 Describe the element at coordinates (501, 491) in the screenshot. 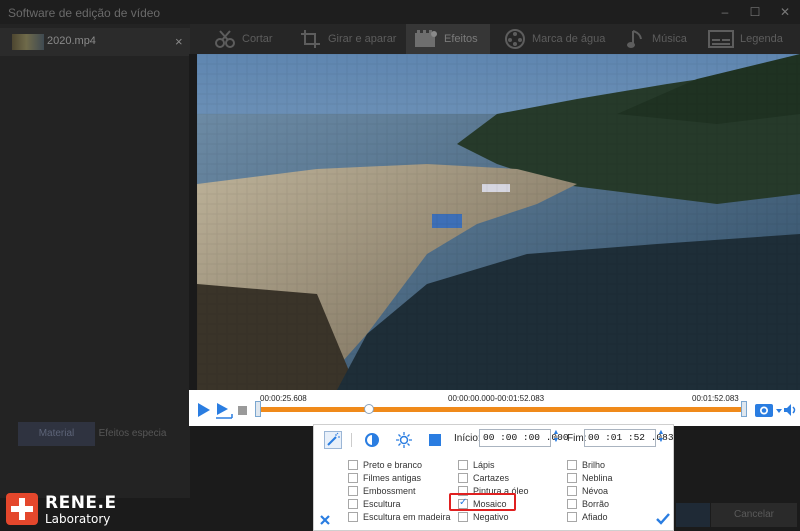

I see `effect-label: Pintura a óleo` at that location.